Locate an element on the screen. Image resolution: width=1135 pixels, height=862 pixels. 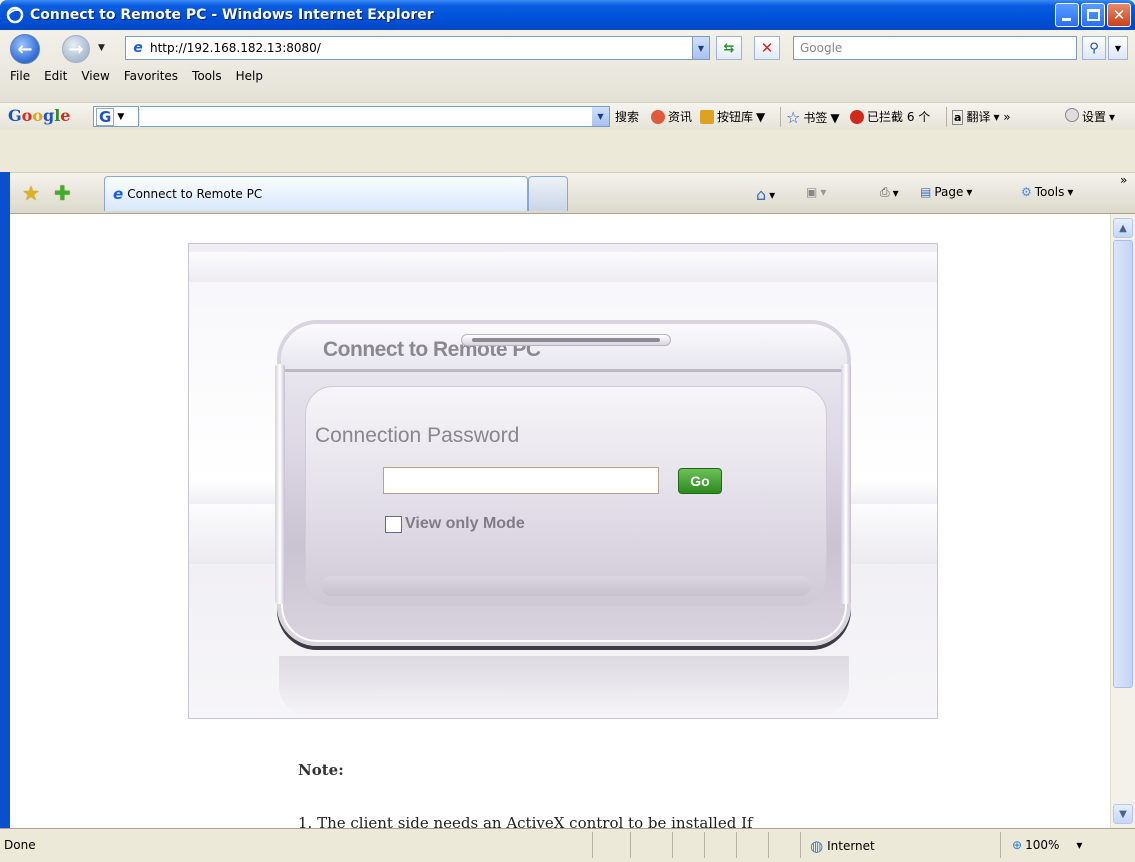
menu-view: View is located at coordinates (95, 76).